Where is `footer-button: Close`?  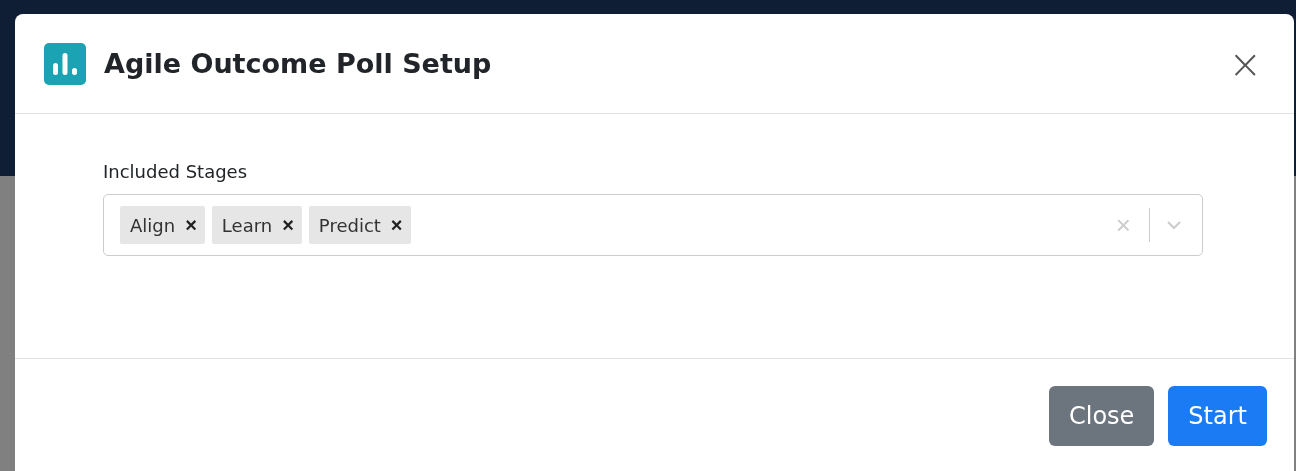 footer-button: Close is located at coordinates (1101, 416).